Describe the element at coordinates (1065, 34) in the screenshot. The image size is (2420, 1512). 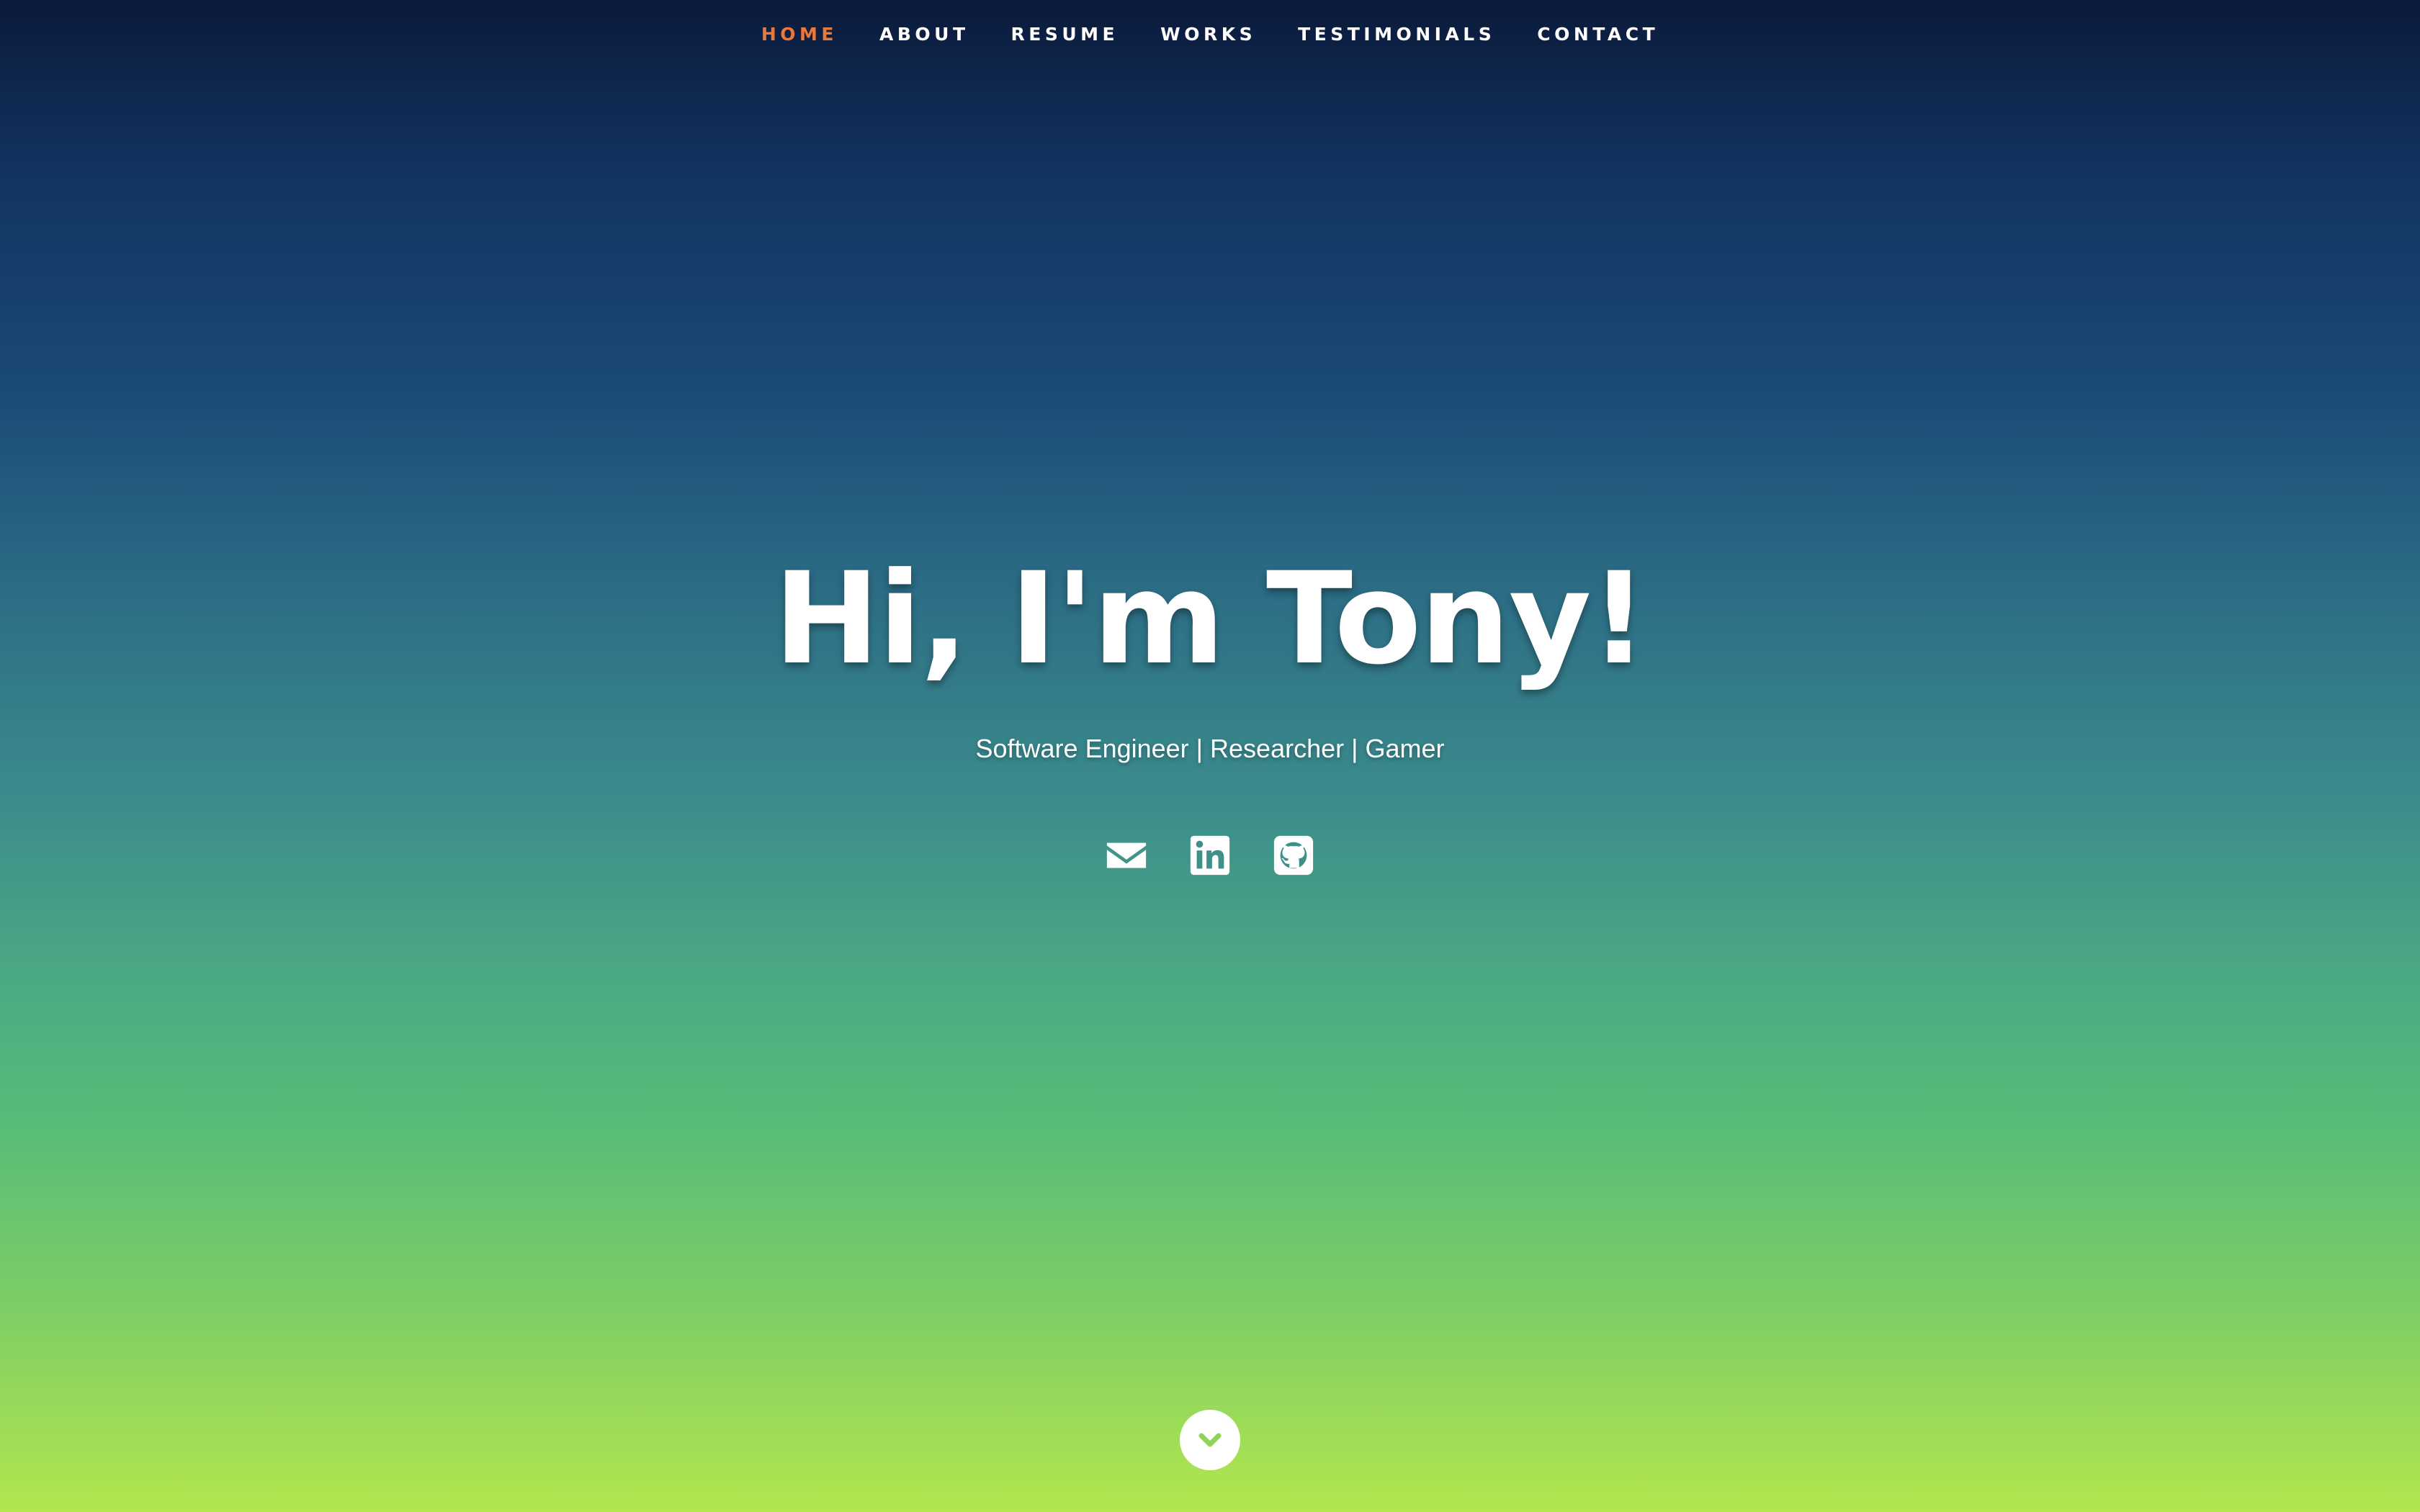
I see `nav-item-resume: RESUME` at that location.